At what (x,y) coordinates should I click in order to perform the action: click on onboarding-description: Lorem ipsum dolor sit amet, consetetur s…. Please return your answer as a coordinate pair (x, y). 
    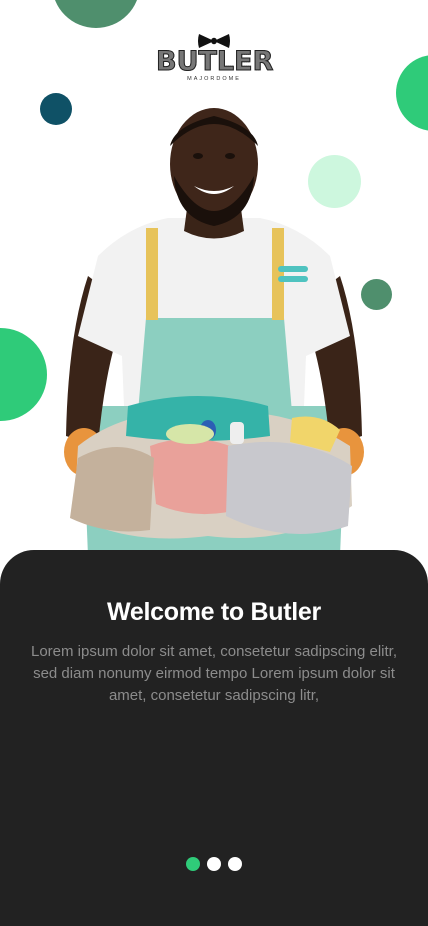
    Looking at the image, I should click on (214, 673).